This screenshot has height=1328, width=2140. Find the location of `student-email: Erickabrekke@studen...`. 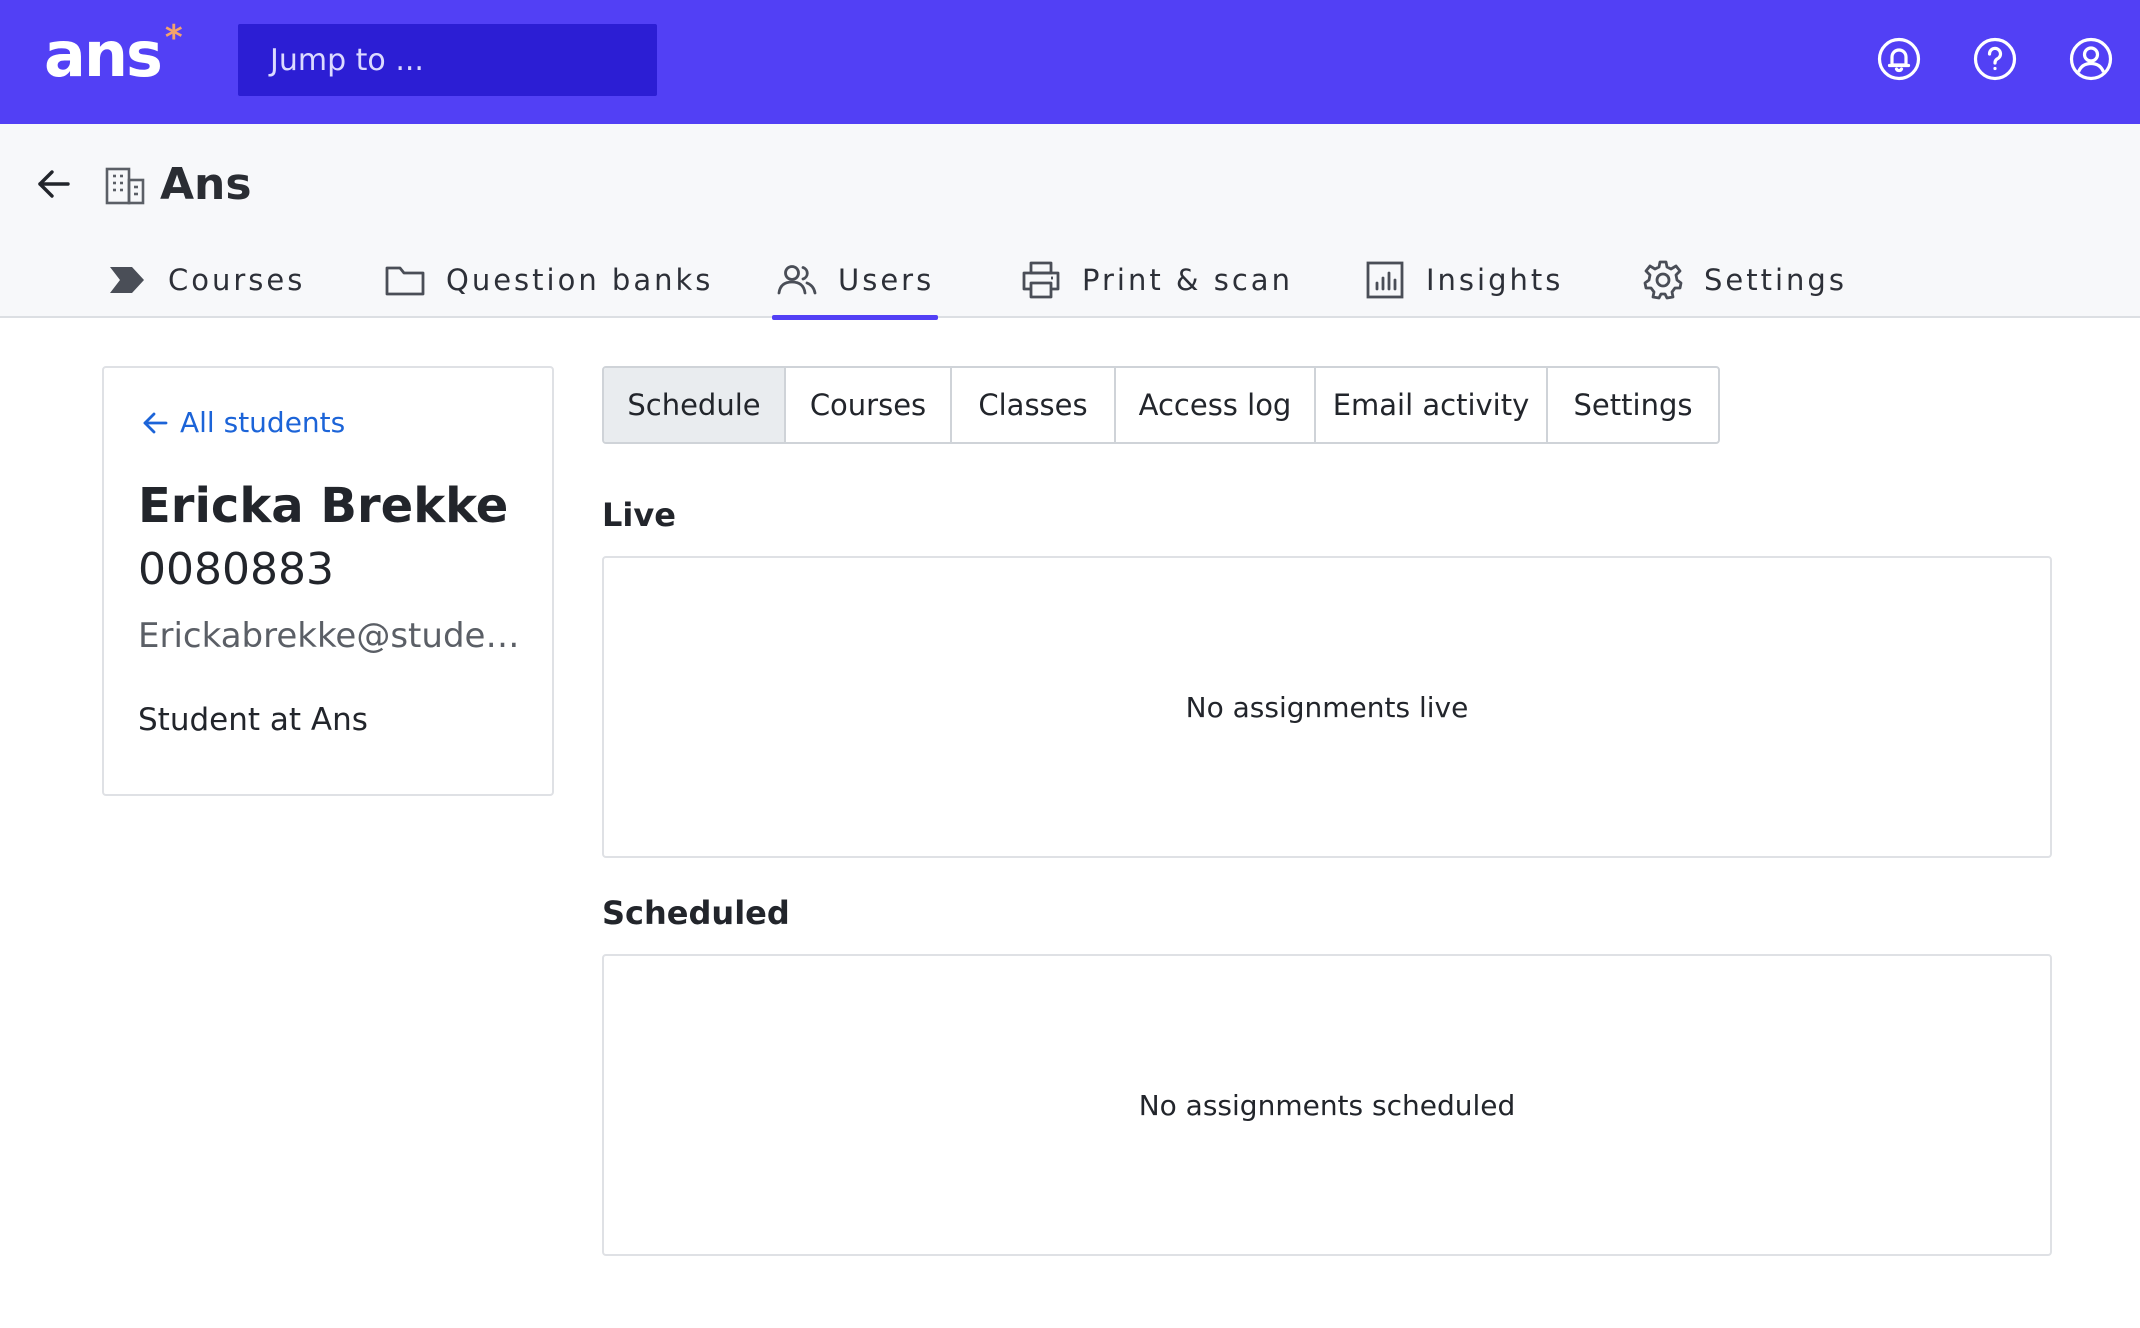

student-email: Erickabrekke@studen... is located at coordinates (338, 636).